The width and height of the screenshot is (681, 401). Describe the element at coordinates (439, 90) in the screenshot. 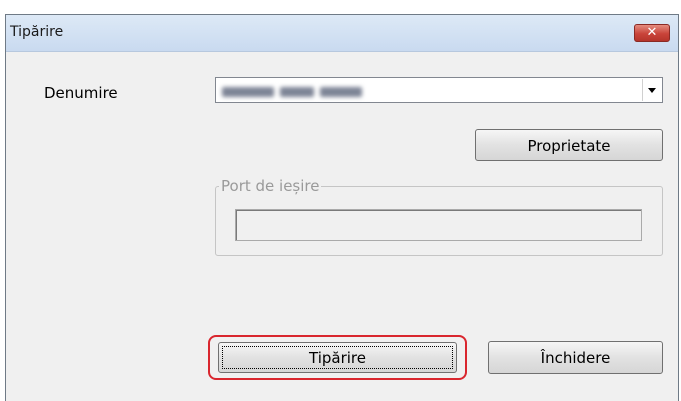

I see `printer-name-dropdown` at that location.